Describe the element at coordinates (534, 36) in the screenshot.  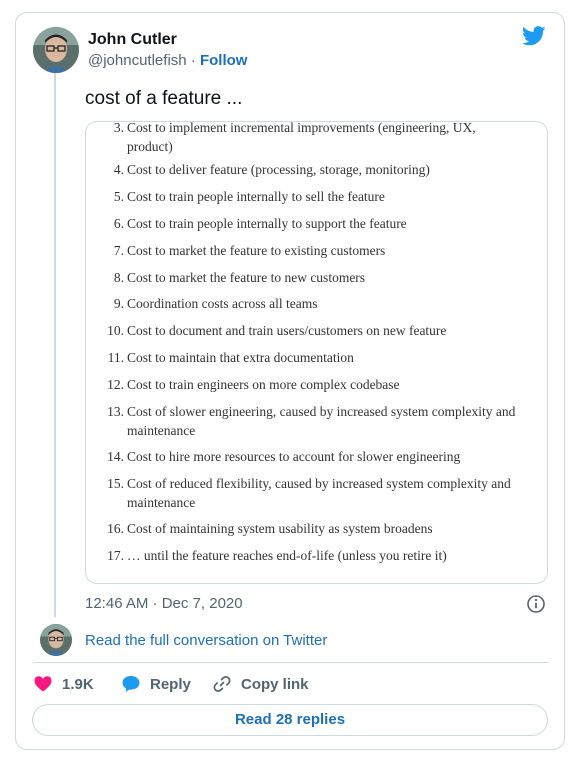
I see `twitter-bird-icon` at that location.